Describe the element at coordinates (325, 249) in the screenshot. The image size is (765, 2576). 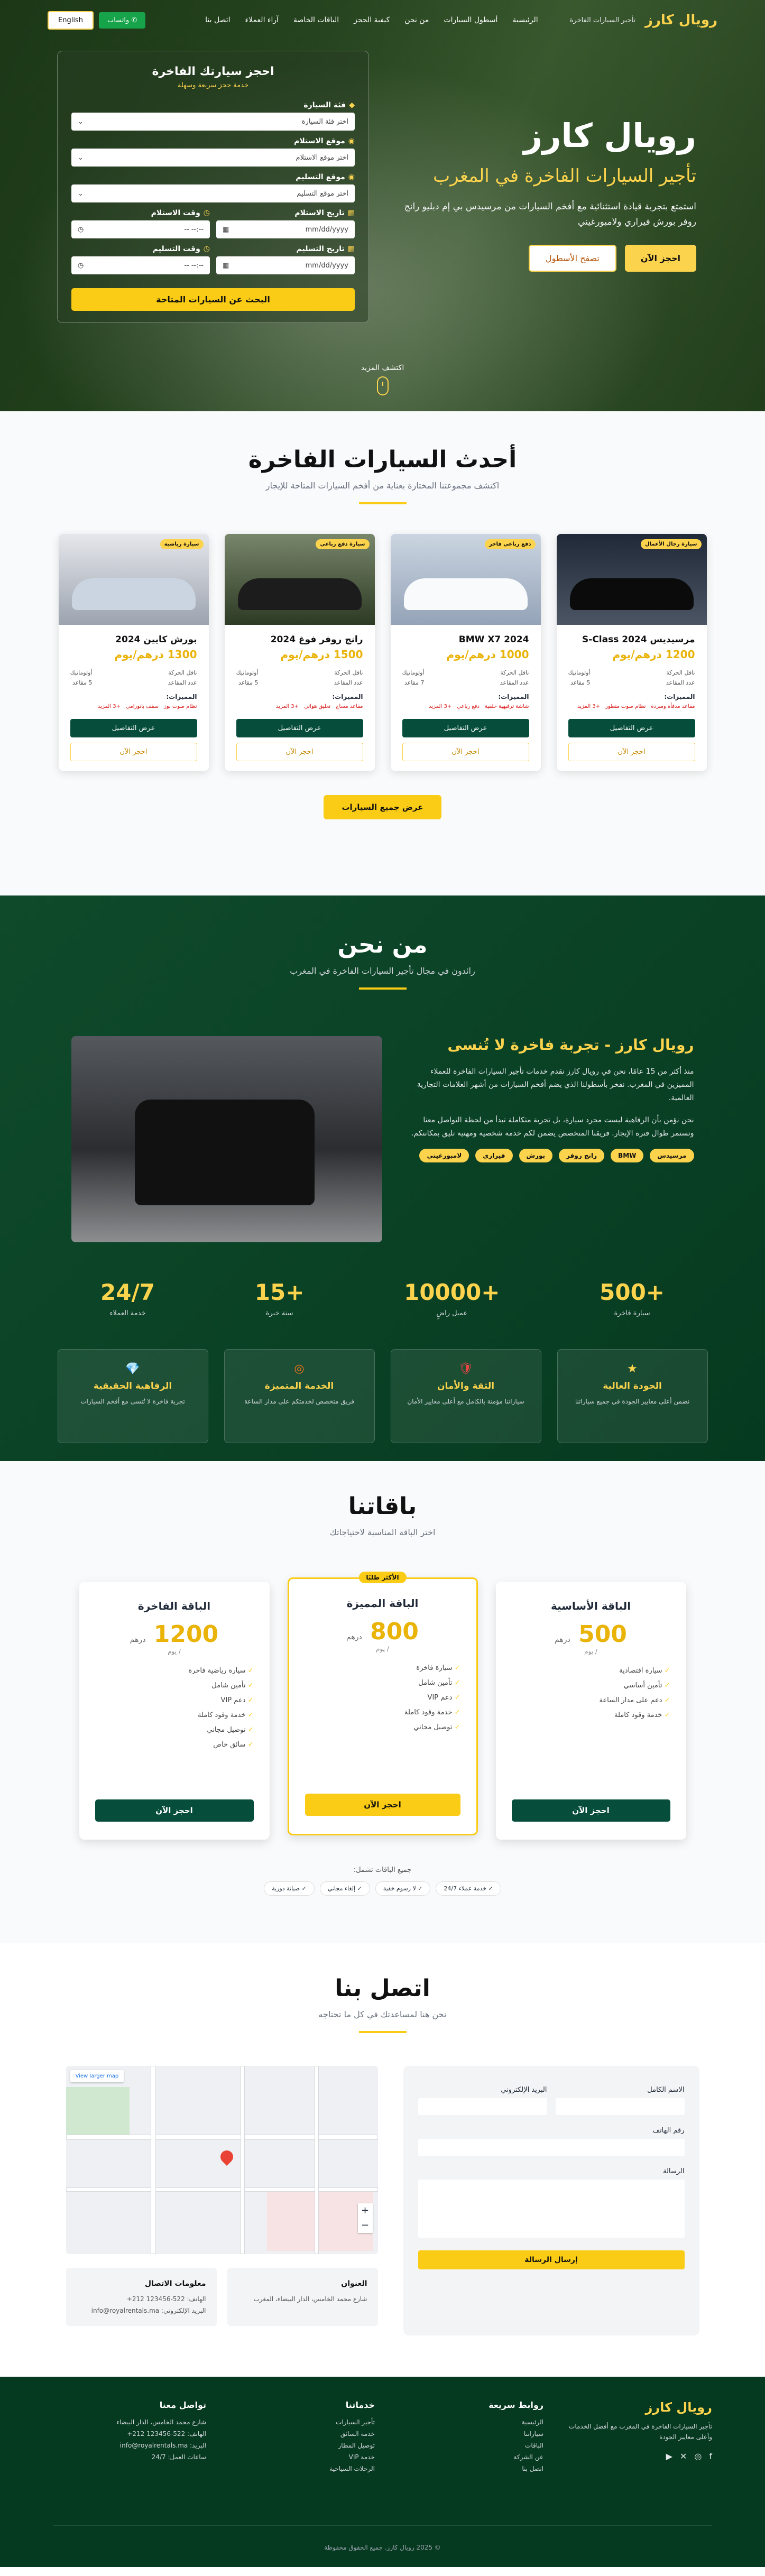
I see `return-date-label: ▦تاريخ التسليم` at that location.